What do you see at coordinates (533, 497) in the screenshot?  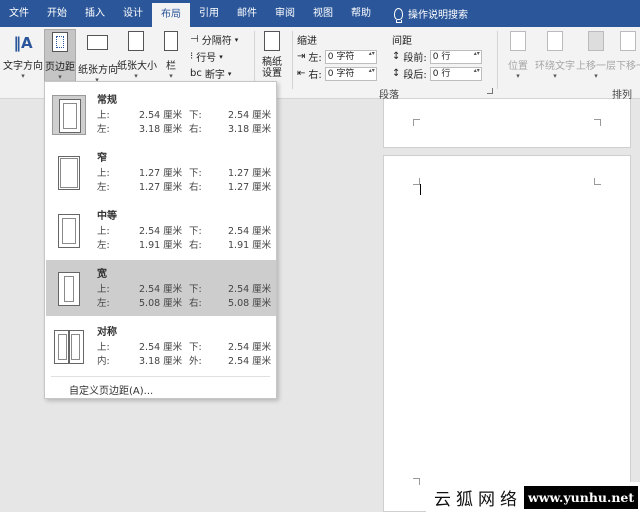 I see `watermark: 云狐网络 www.yunhu.net` at bounding box center [533, 497].